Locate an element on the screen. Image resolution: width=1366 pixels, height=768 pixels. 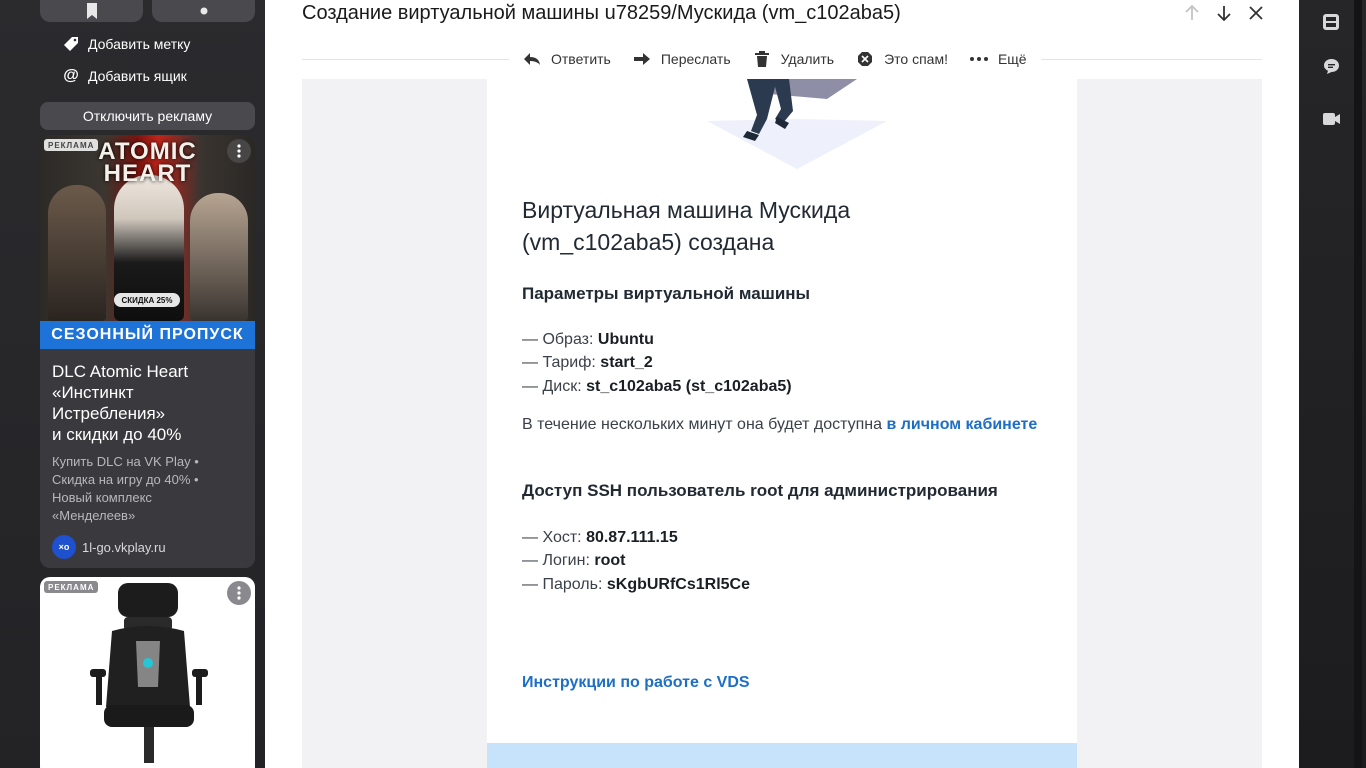
vkplay-logo-icon: ×o is located at coordinates (64, 547).